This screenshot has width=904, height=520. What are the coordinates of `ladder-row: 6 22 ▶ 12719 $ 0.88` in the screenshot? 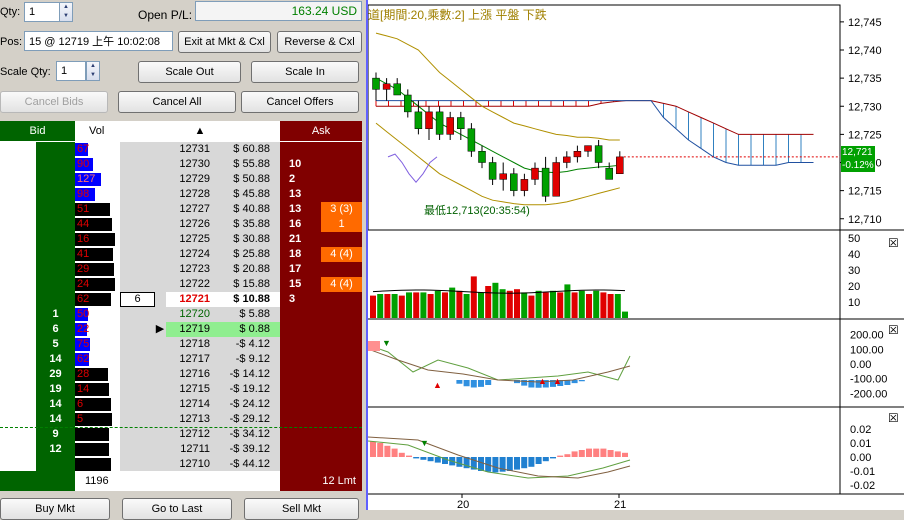 It's located at (181, 329).